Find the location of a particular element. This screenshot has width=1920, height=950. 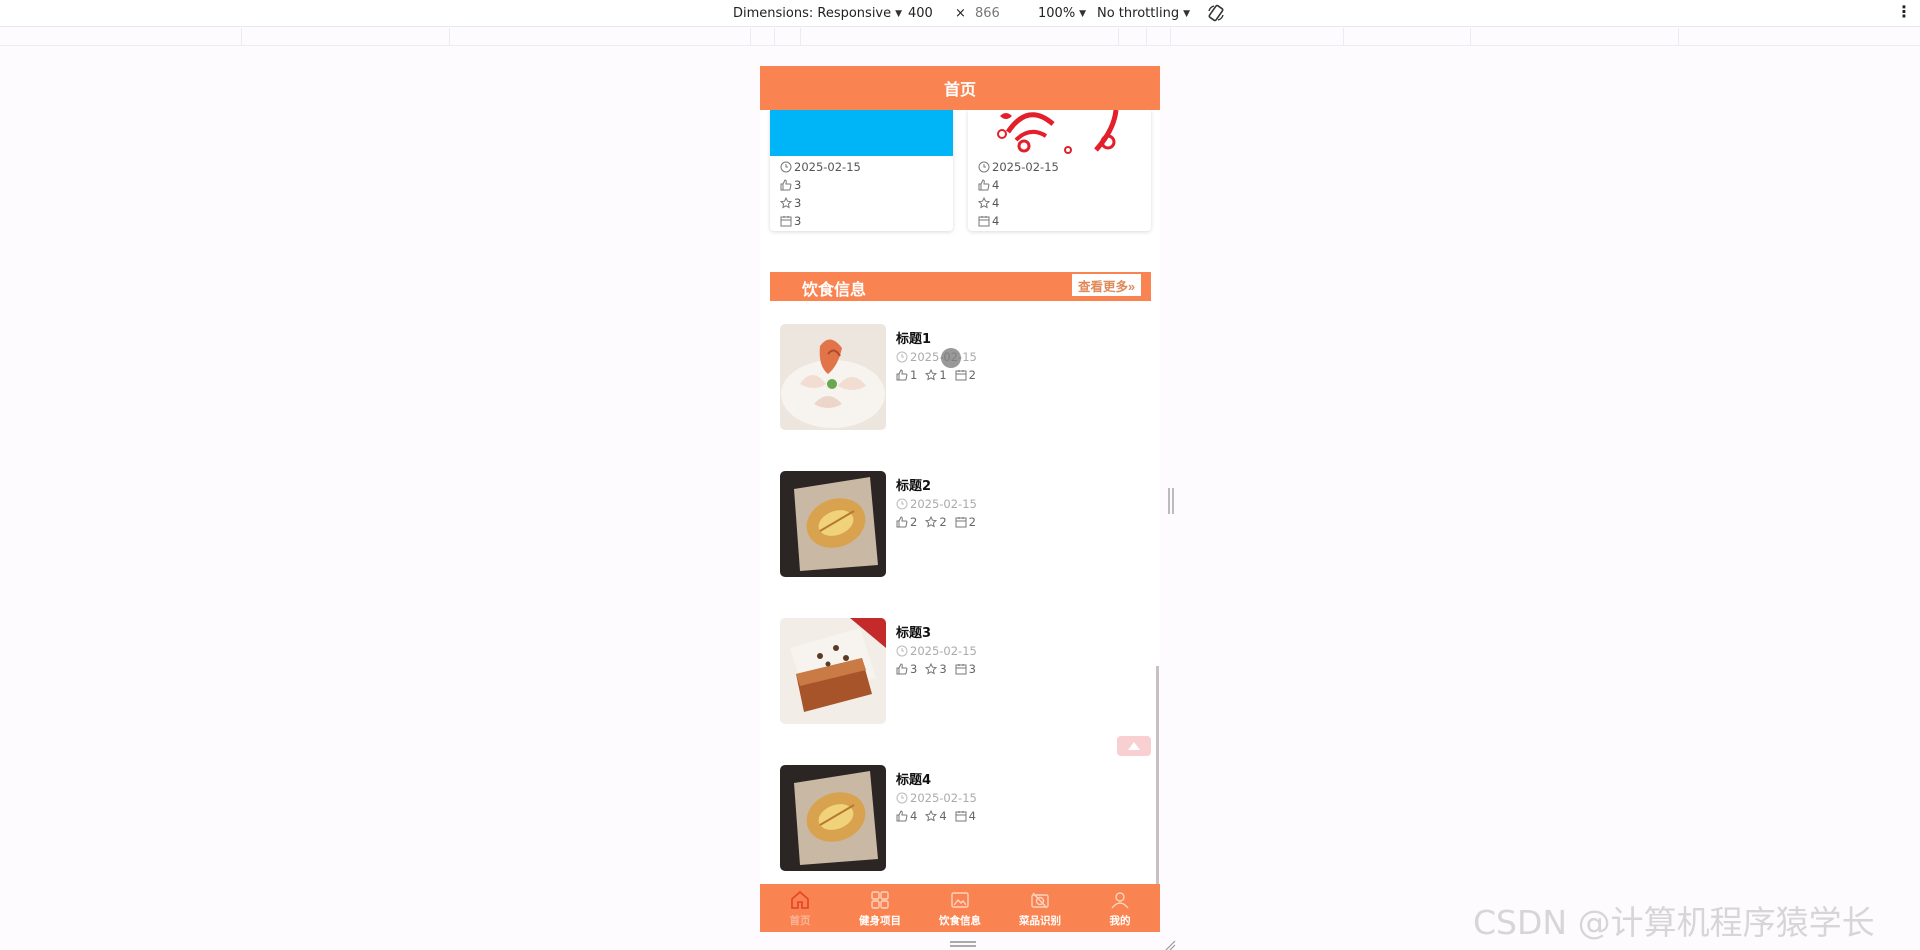

grid-icon is located at coordinates (880, 899).